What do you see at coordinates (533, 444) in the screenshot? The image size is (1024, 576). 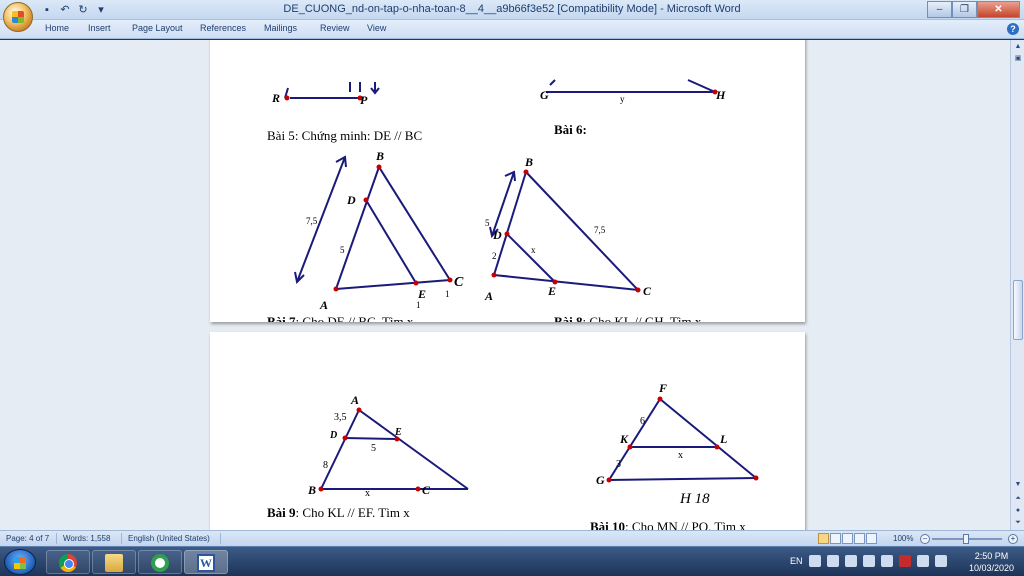 I see `figures-page2: A D E B C 3,5 5 8 x F K L G 6 x 3 H 18` at bounding box center [533, 444].